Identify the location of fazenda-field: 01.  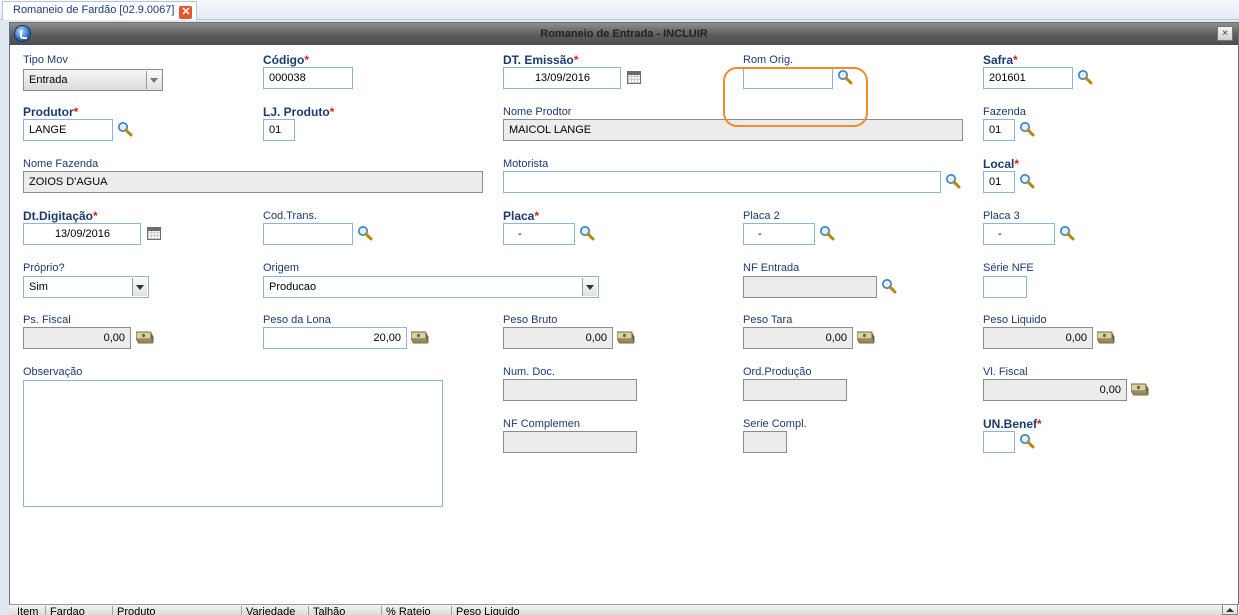
(999, 130).